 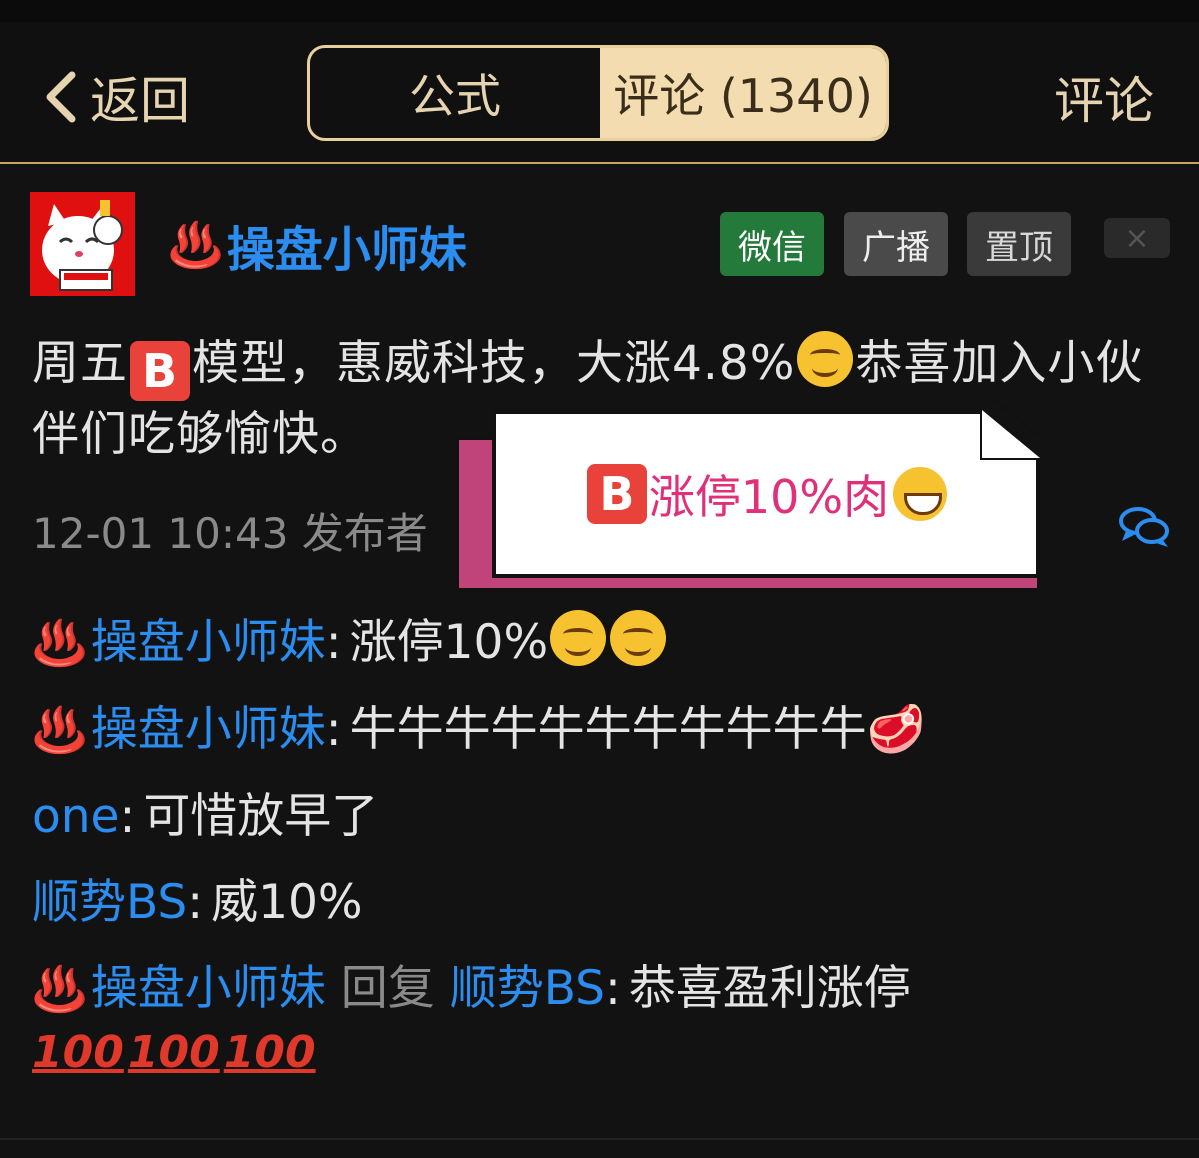 I want to click on promo-popup-card: B 涨停10%肉, so click(x=766, y=481).